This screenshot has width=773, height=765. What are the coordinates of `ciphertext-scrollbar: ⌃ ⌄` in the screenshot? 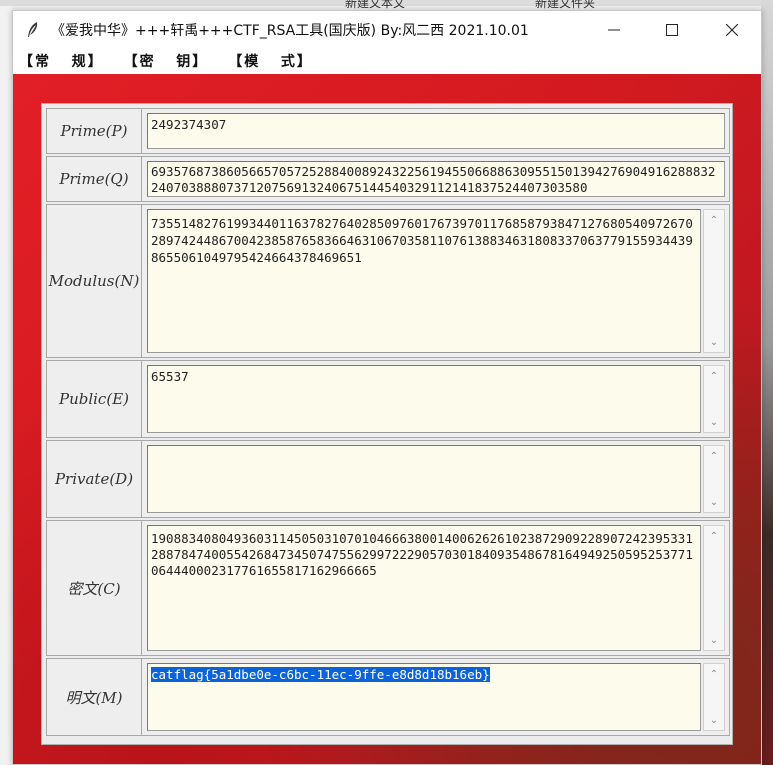 It's located at (714, 588).